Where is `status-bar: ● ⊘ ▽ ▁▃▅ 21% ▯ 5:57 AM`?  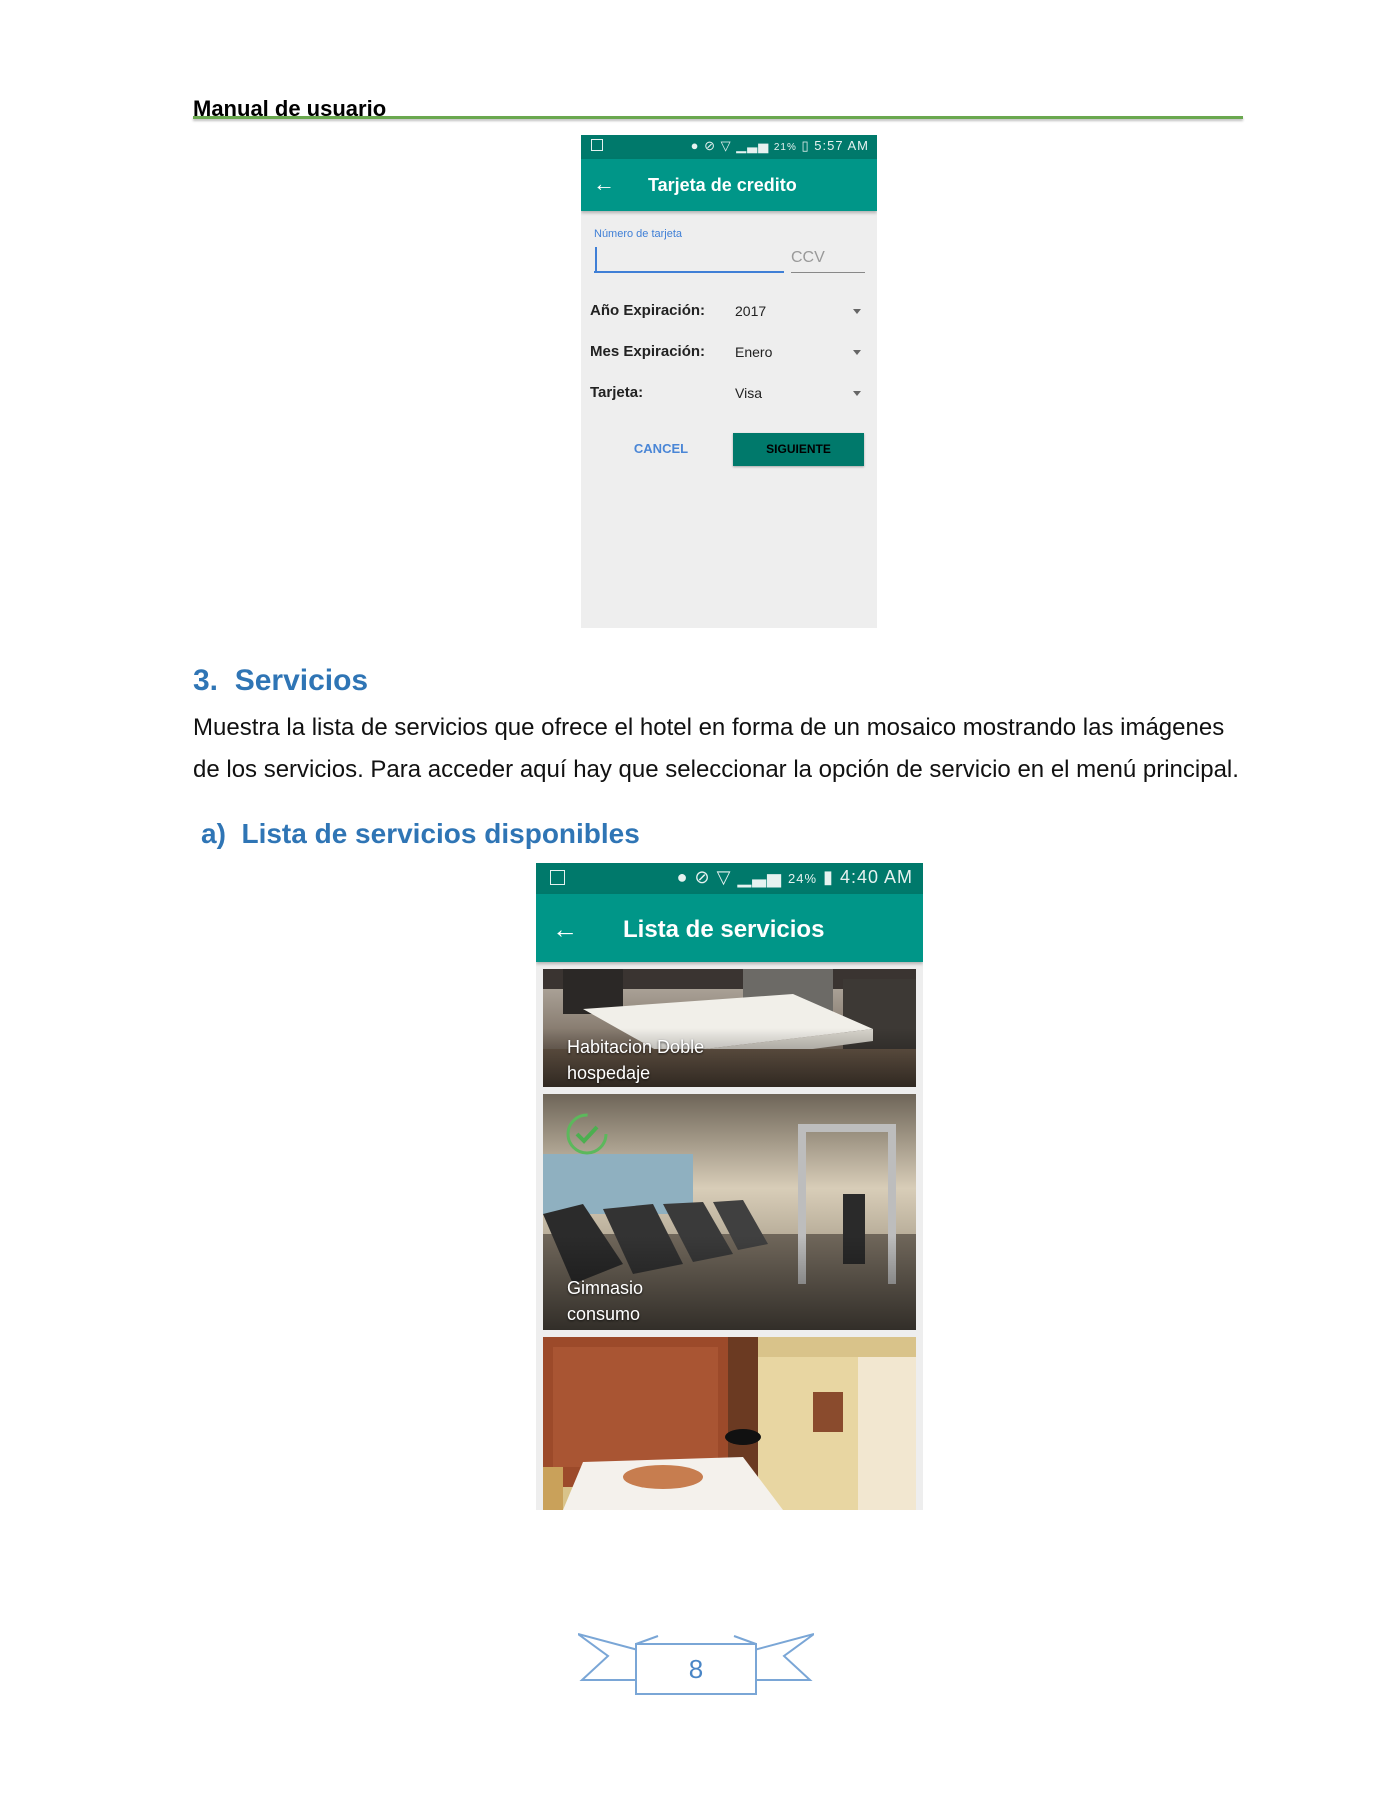
status-bar: ● ⊘ ▽ ▁▃▅ 21% ▯ 5:57 AM is located at coordinates (729, 147).